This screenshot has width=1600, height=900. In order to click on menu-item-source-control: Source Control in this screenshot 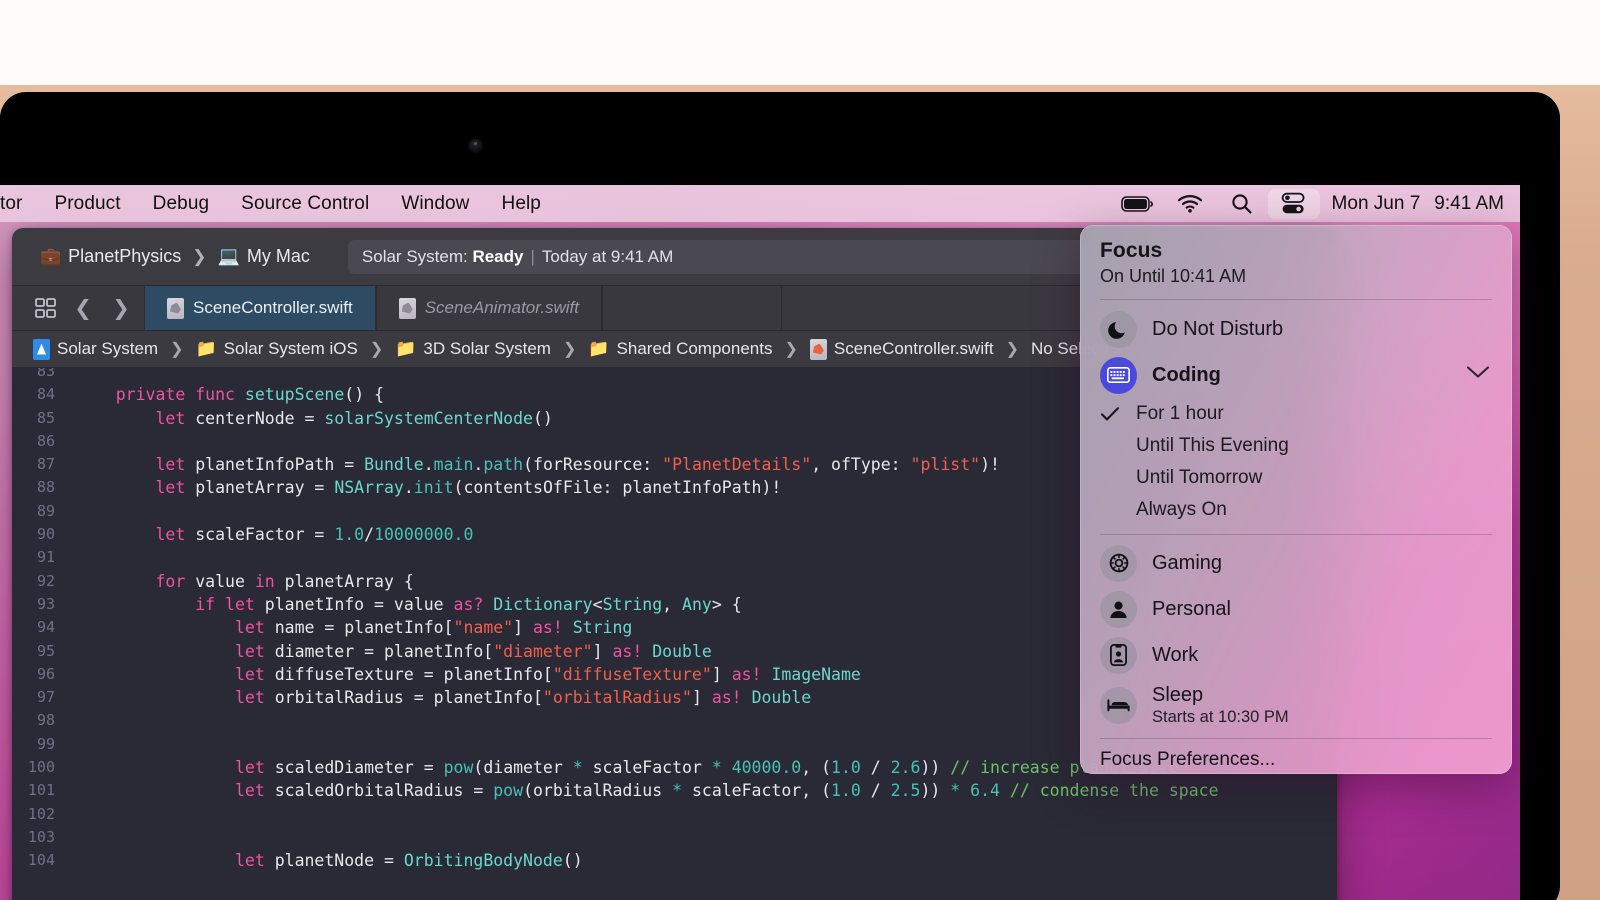, I will do `click(305, 203)`.